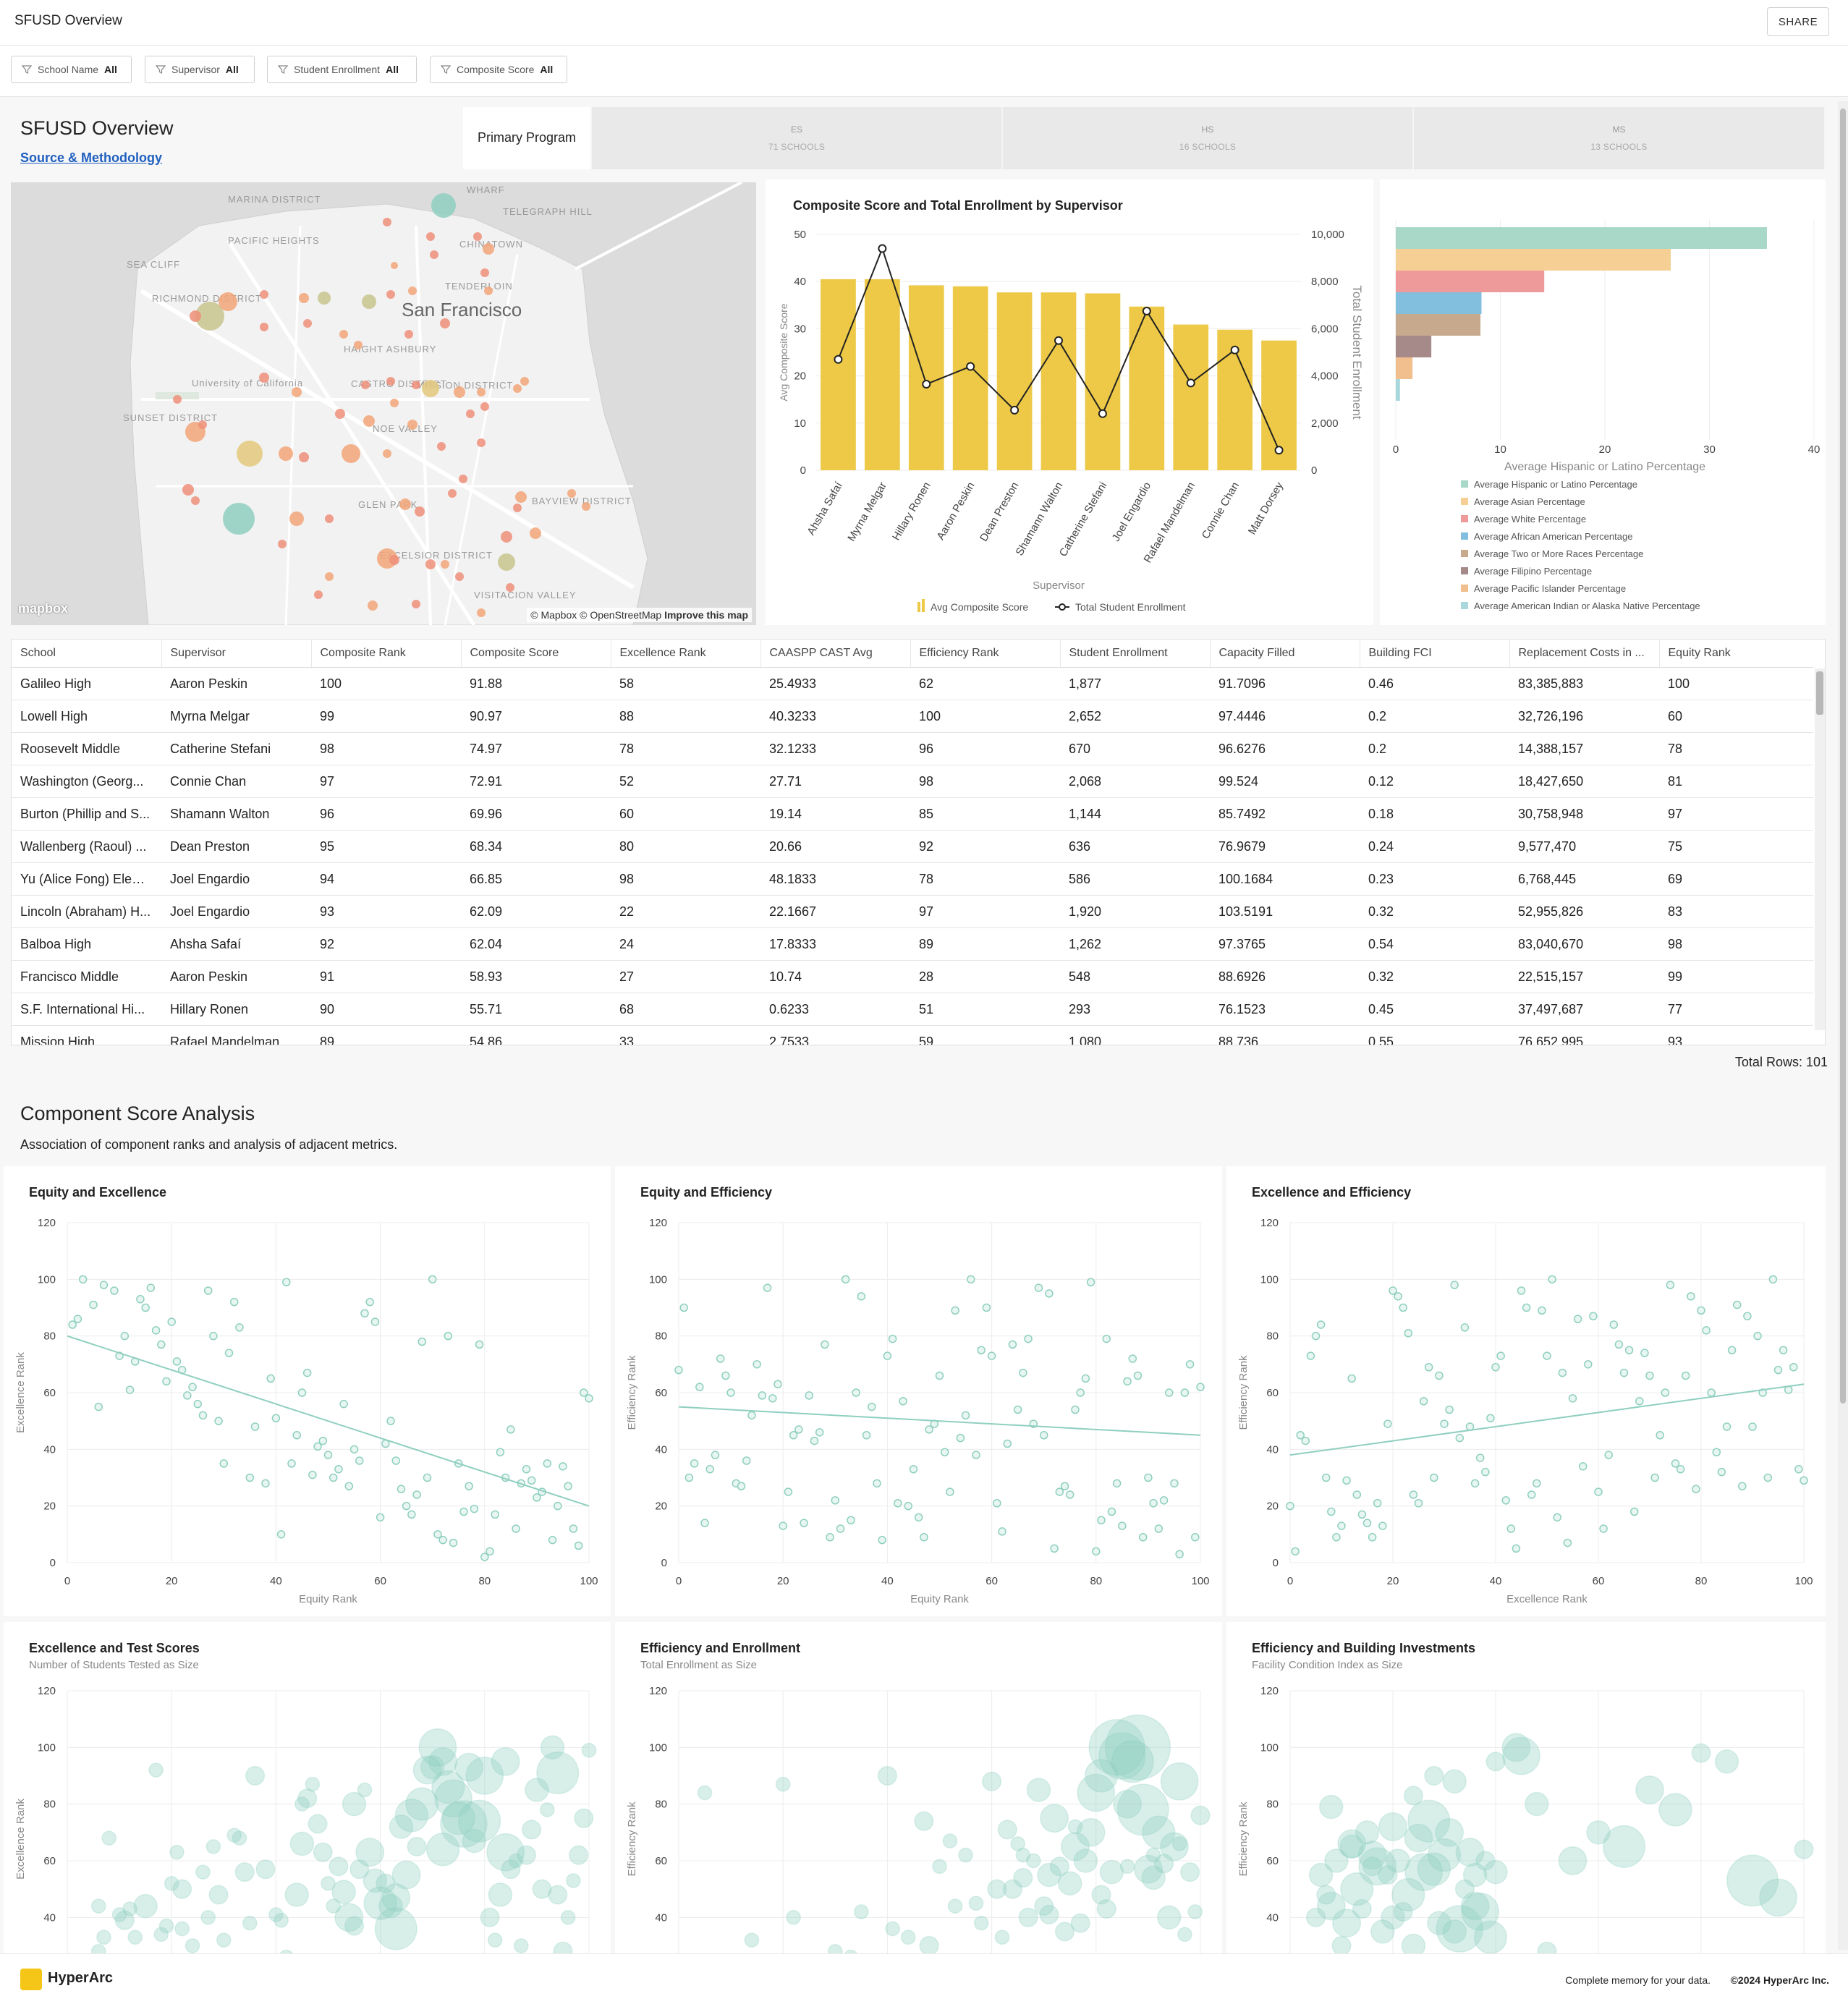 The image size is (1848, 2004). What do you see at coordinates (1819, 693) in the screenshot?
I see `table-scrollbar-thumb` at bounding box center [1819, 693].